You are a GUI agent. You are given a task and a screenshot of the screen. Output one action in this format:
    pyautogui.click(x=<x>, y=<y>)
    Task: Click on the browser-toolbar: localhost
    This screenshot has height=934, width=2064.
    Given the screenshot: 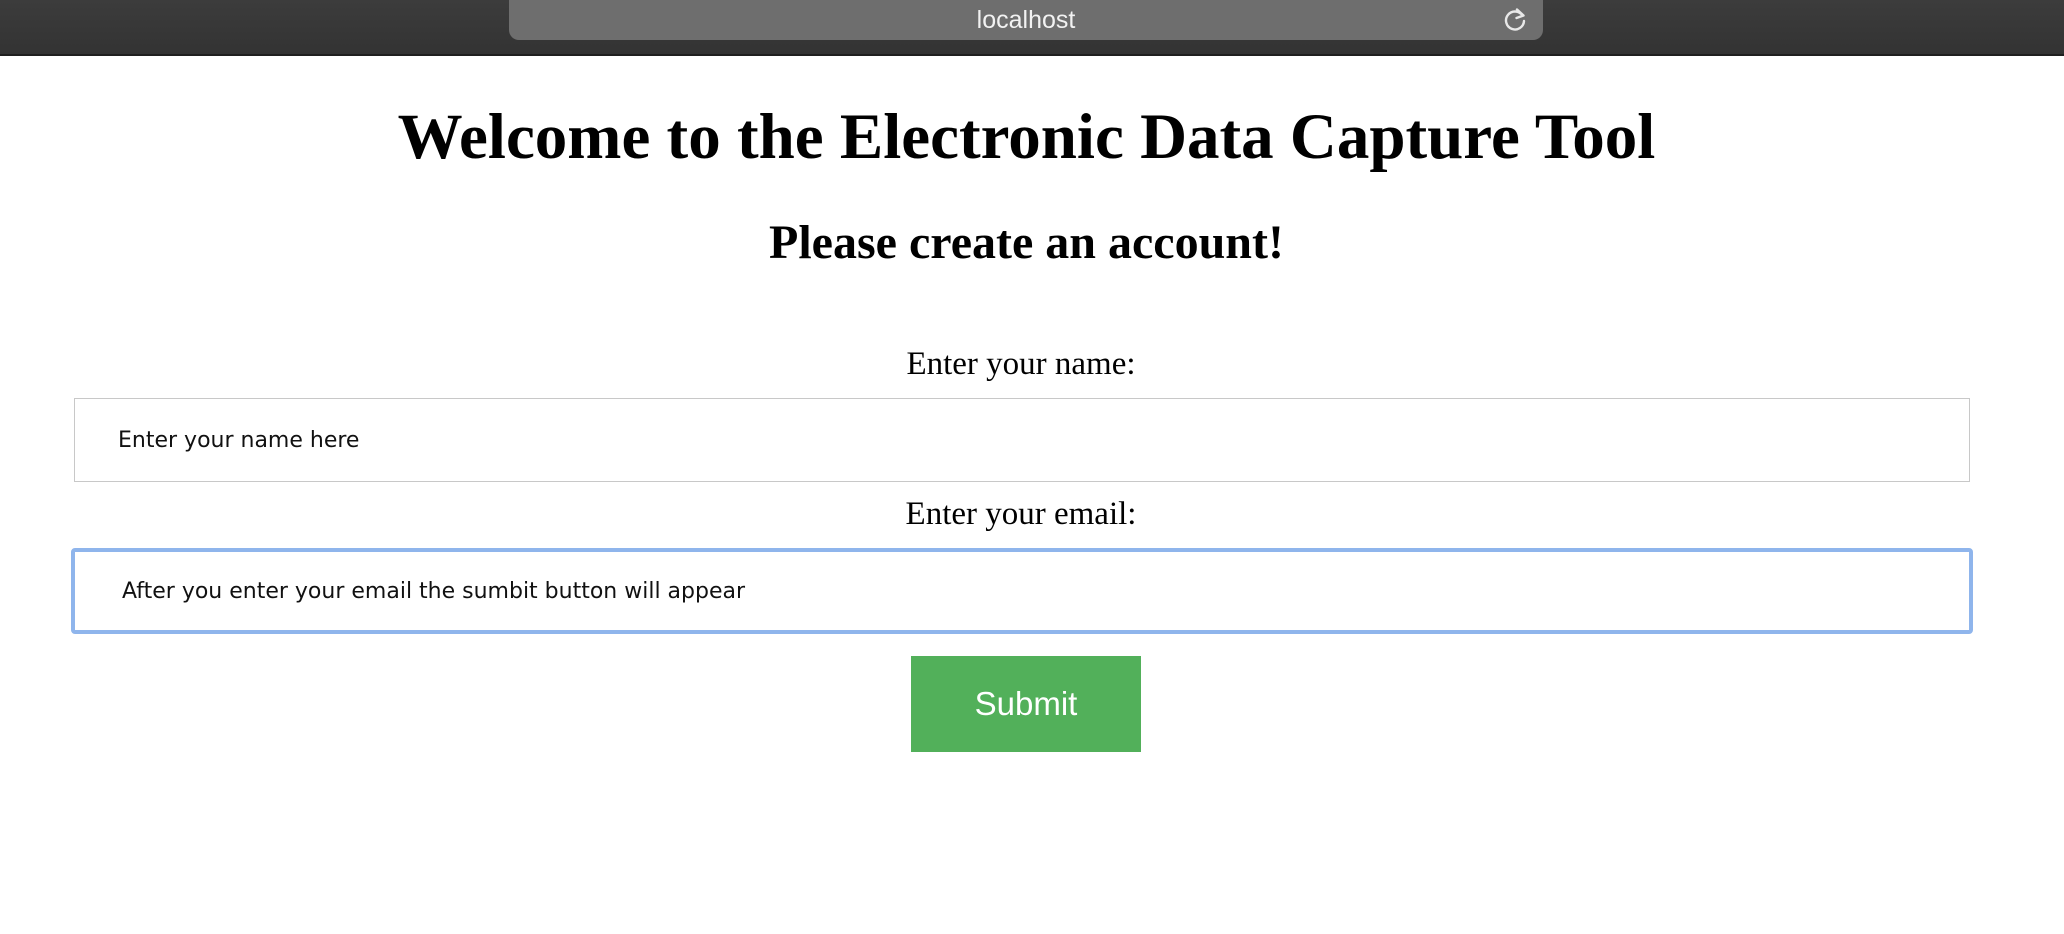 What is the action you would take?
    pyautogui.click(x=1032, y=28)
    